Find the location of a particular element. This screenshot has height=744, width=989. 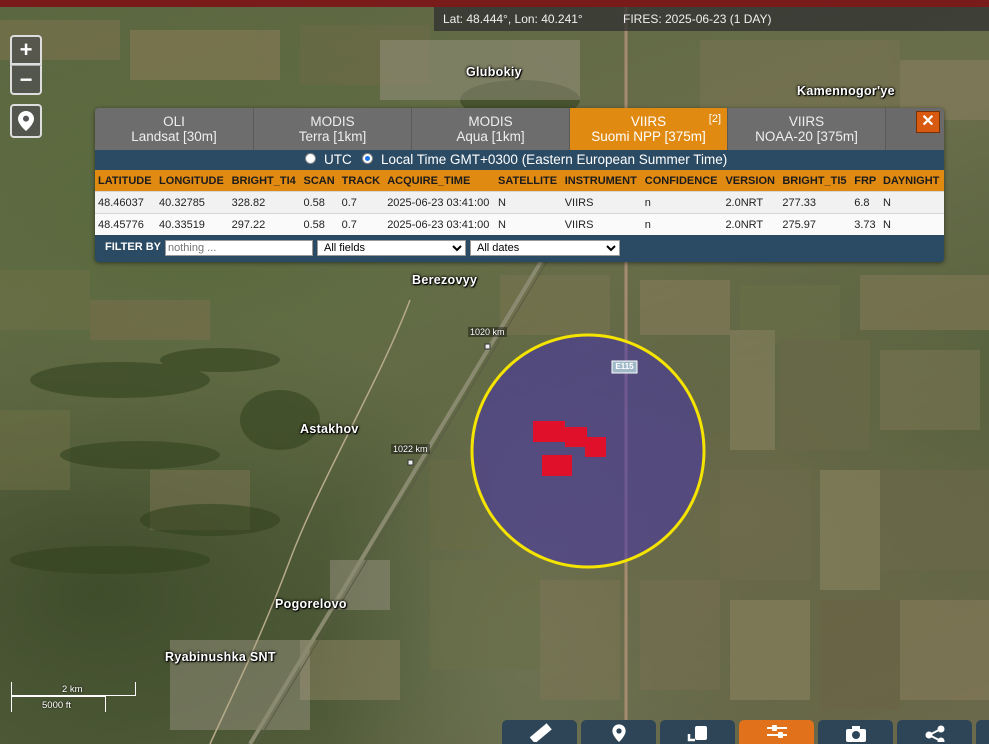

location-tool-button is located at coordinates (618, 732).